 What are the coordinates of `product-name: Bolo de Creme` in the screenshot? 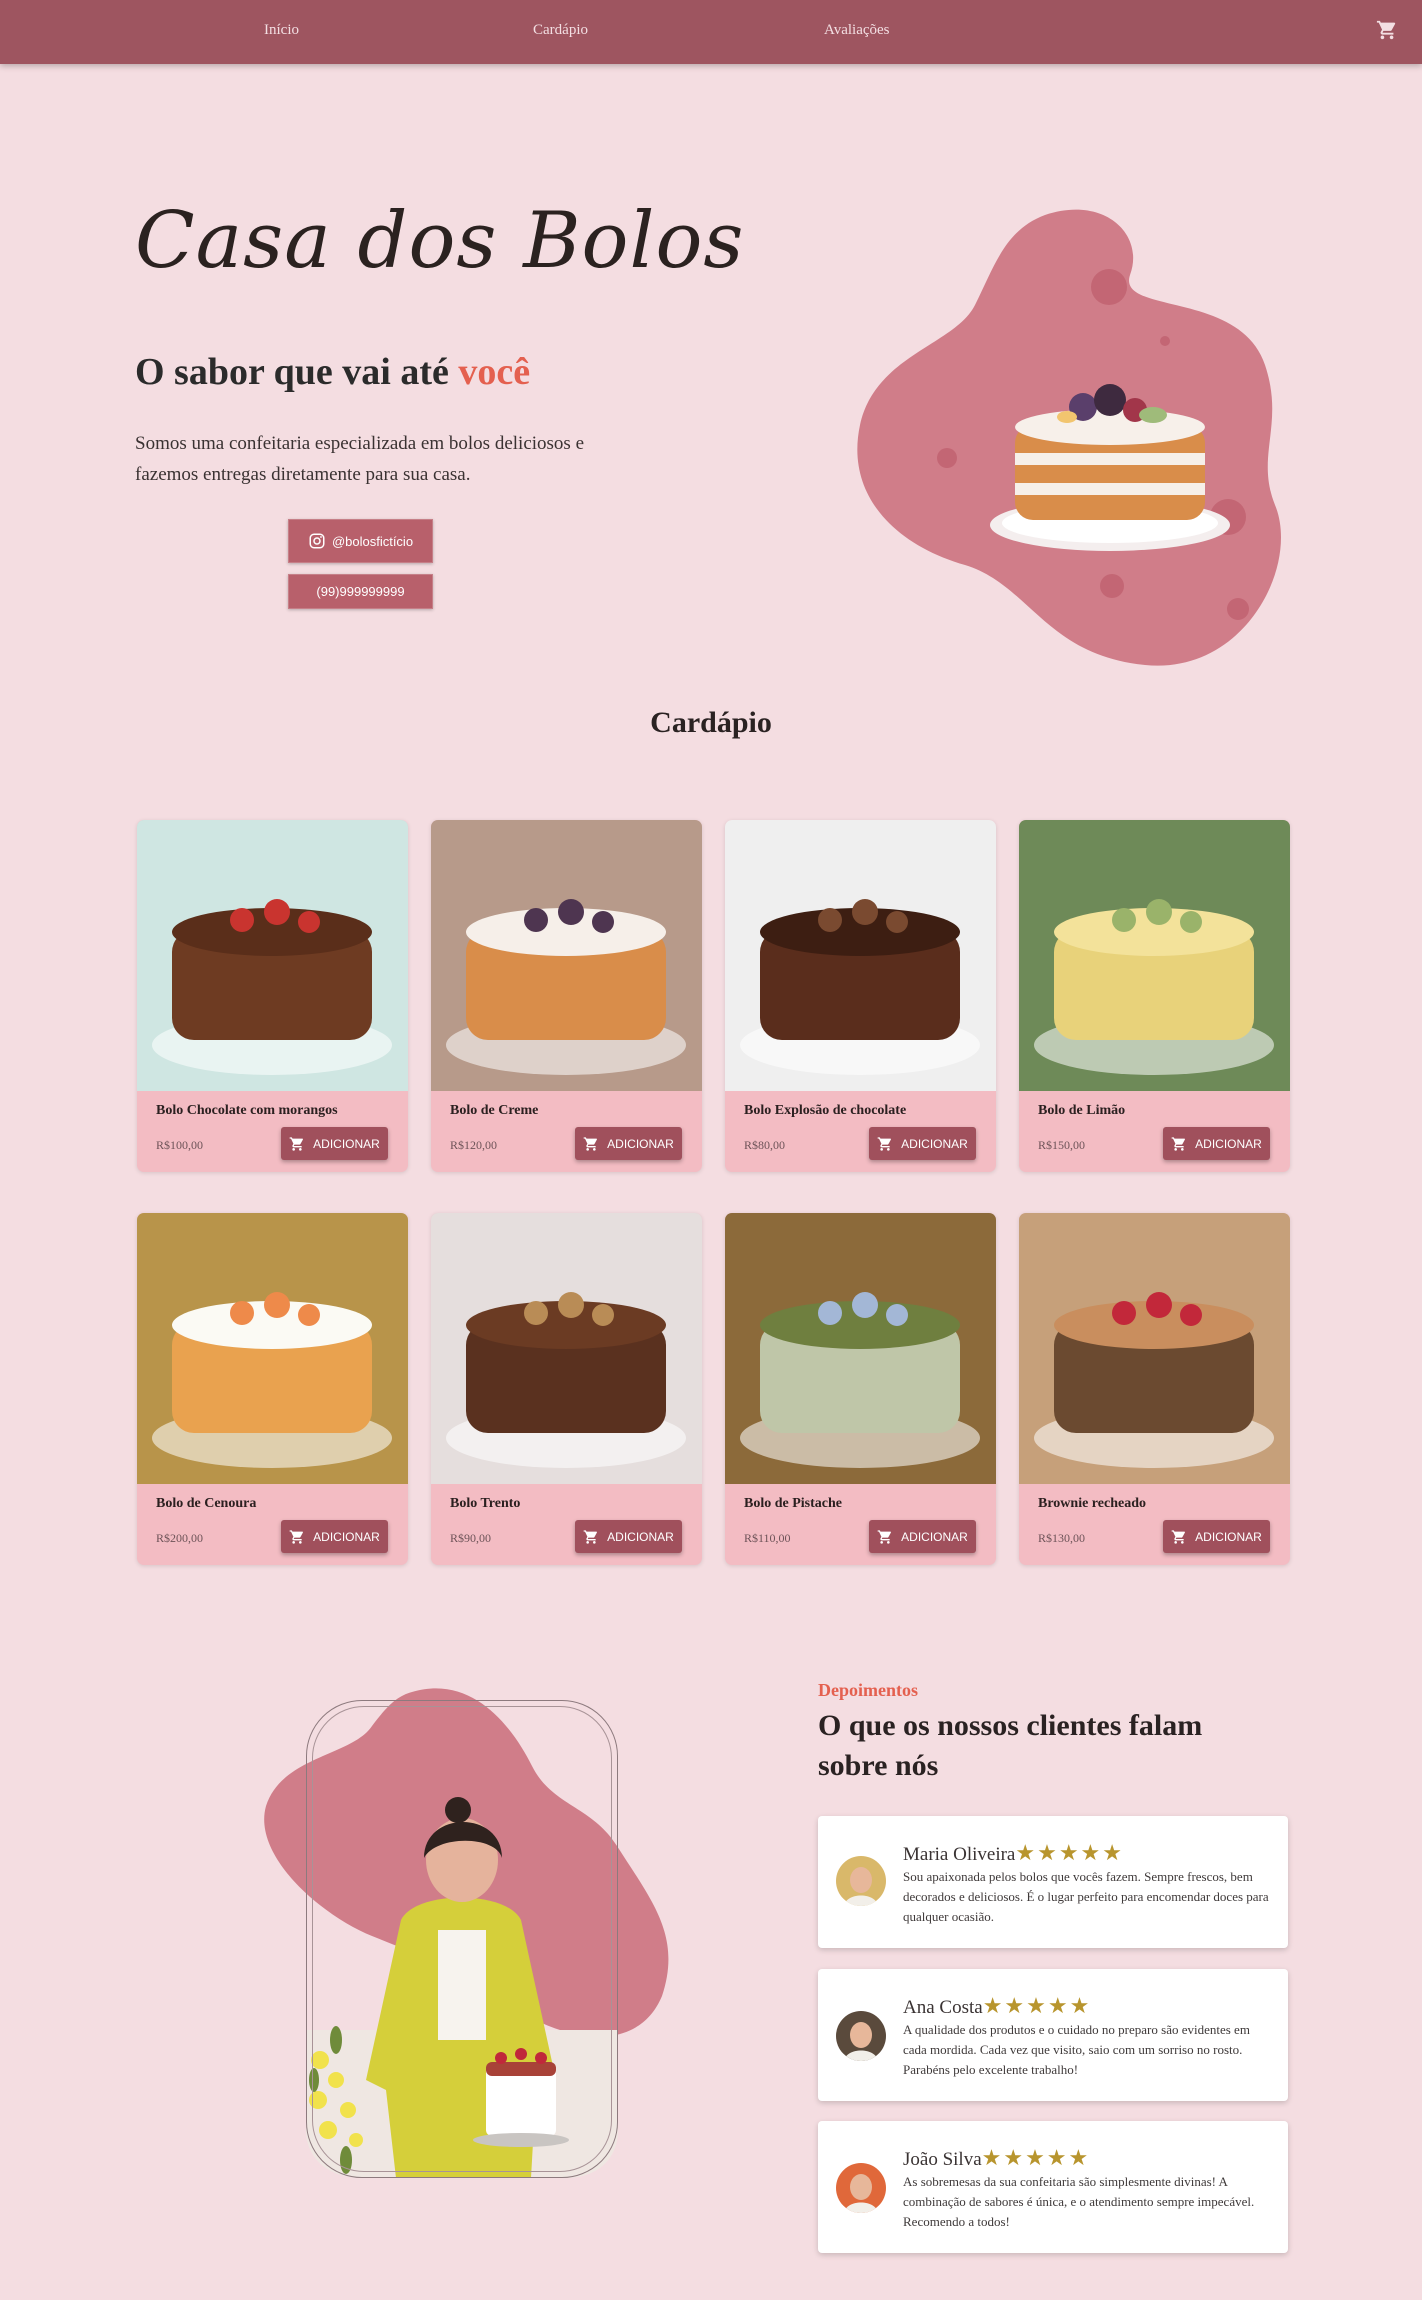 It's located at (494, 1110).